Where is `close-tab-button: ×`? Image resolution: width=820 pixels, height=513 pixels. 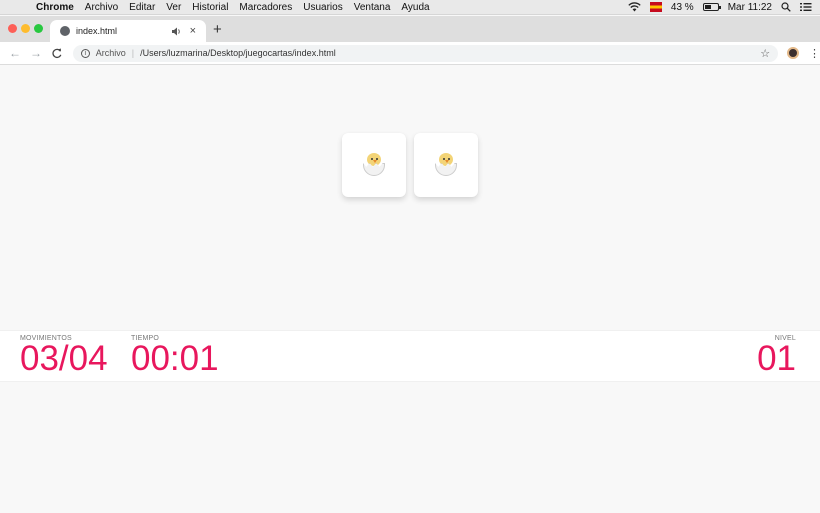 close-tab-button: × is located at coordinates (193, 31).